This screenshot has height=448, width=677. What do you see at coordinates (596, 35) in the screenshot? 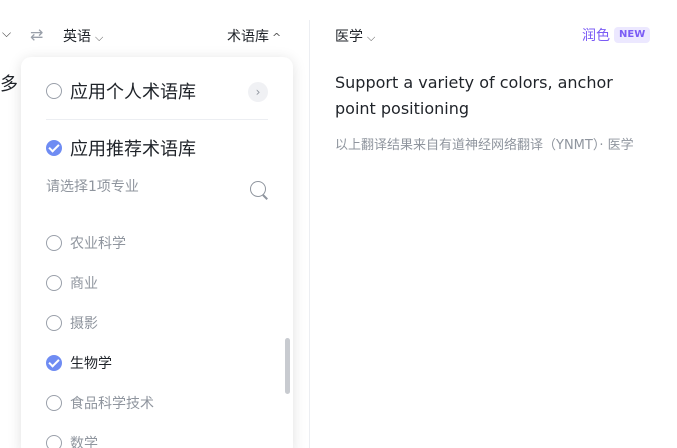
I see `polish-button: 润色` at bounding box center [596, 35].